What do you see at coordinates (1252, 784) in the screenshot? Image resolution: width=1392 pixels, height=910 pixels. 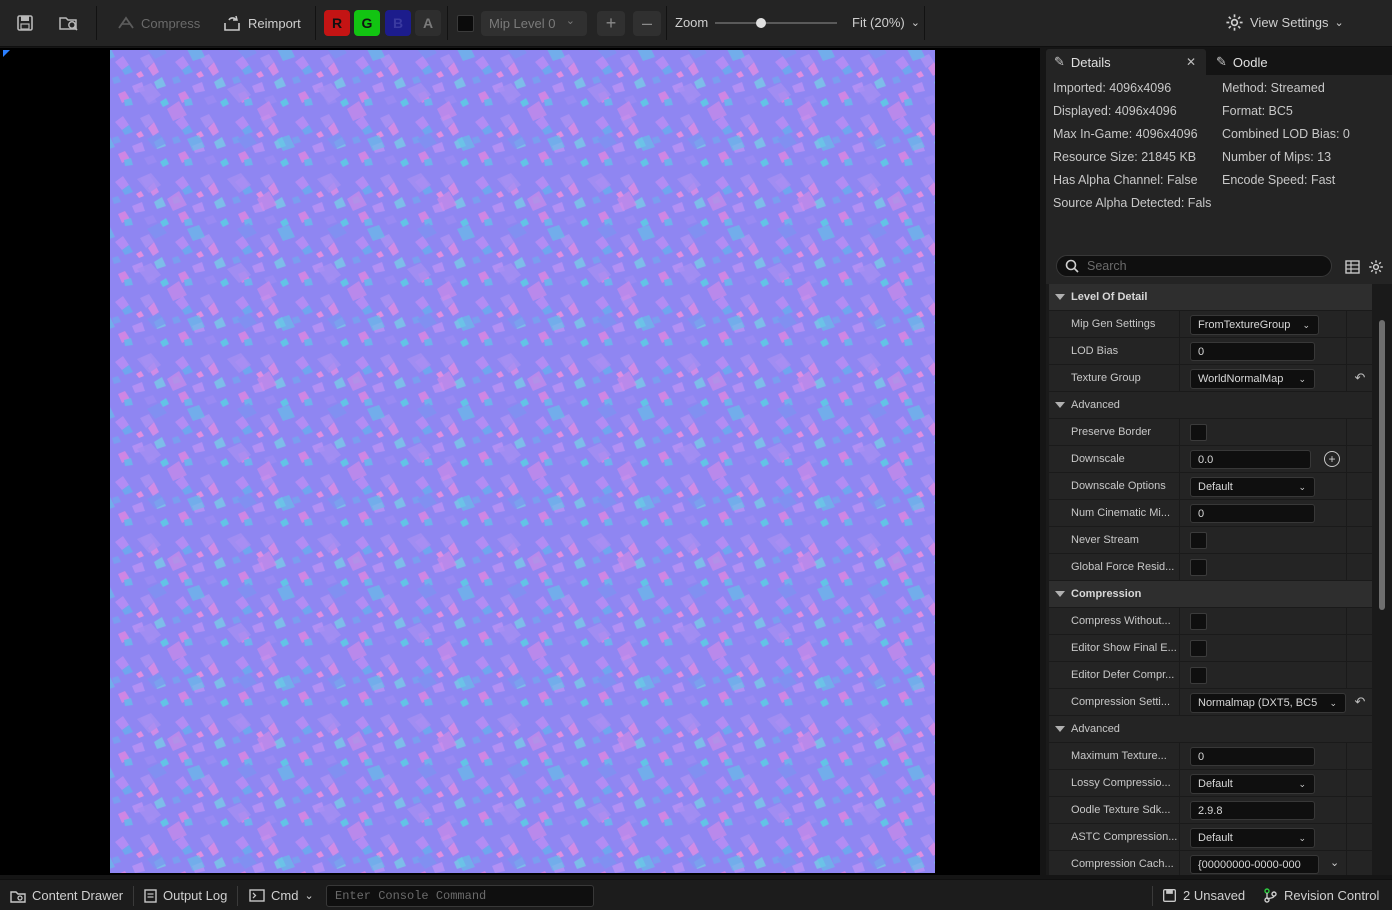 I see `lossy-compression-dropdown: Default ⌄` at bounding box center [1252, 784].